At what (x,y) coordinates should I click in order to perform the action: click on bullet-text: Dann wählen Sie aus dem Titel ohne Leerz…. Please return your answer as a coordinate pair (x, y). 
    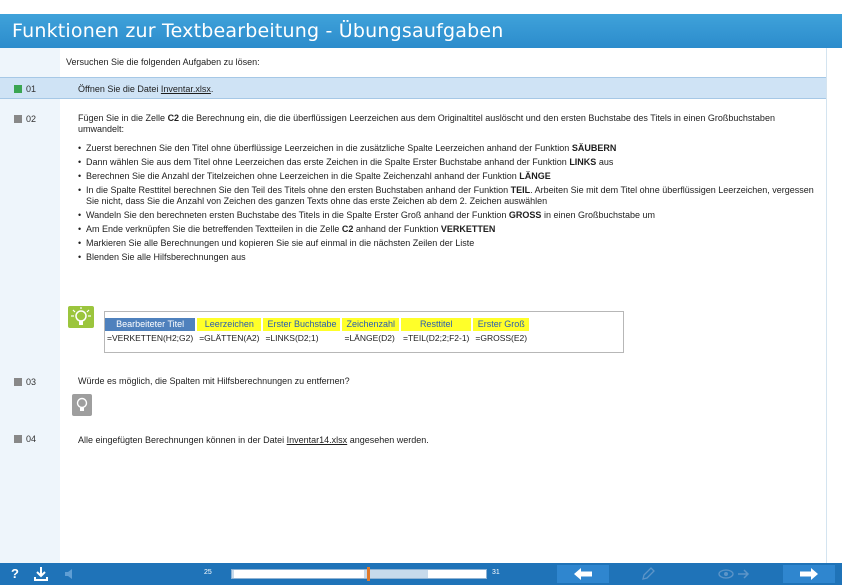
    Looking at the image, I should click on (328, 162).